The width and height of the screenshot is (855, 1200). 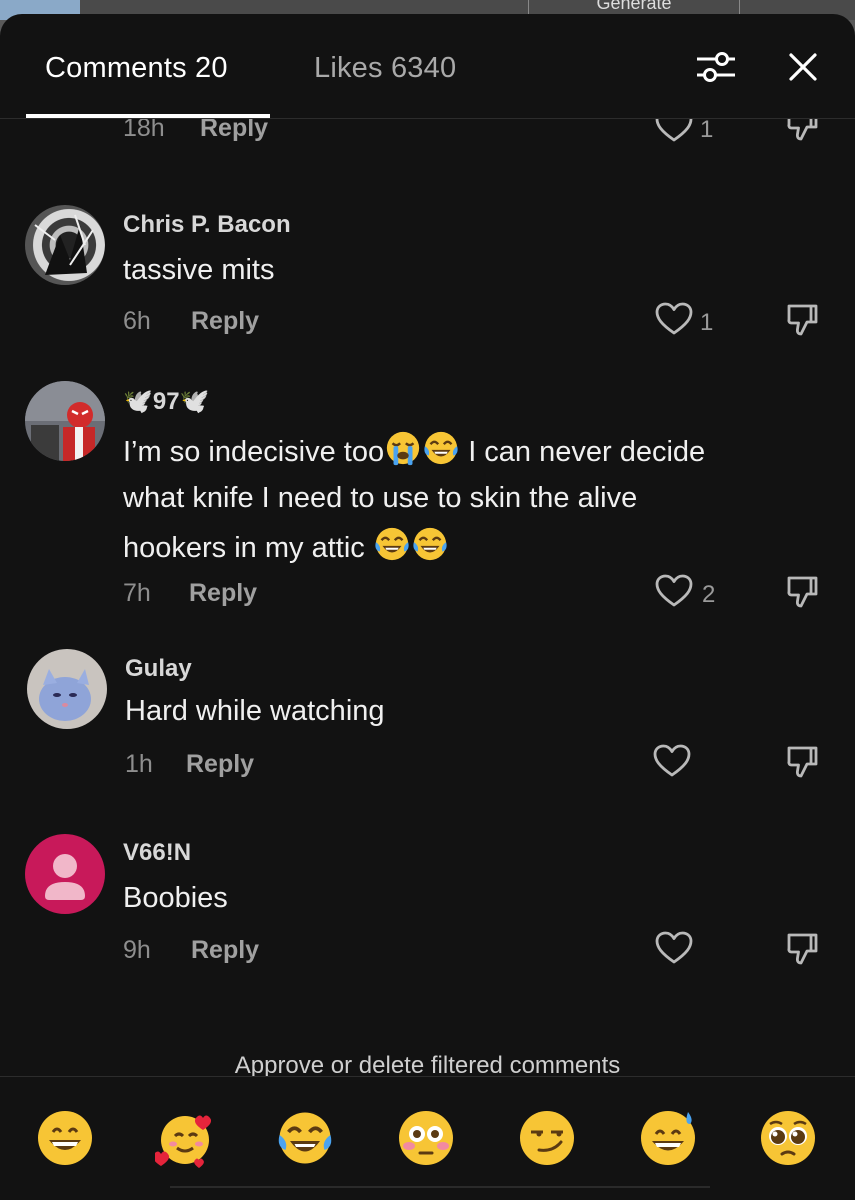 What do you see at coordinates (385, 68) in the screenshot?
I see `tab-likes: Likes 6340` at bounding box center [385, 68].